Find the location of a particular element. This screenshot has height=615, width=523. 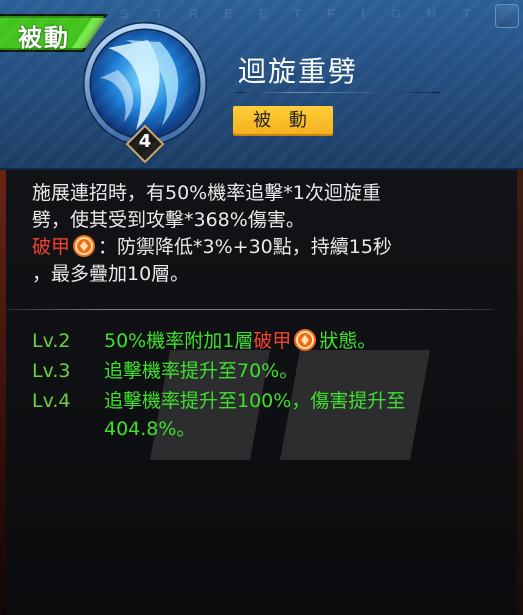

description-line: ，最多疊加10層。 is located at coordinates (111, 274).